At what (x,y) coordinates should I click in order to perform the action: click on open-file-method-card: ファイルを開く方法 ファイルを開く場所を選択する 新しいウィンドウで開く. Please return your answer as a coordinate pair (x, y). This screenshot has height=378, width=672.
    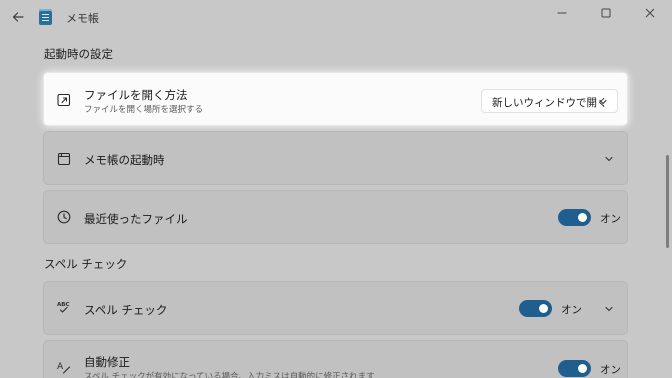
    Looking at the image, I should click on (335, 99).